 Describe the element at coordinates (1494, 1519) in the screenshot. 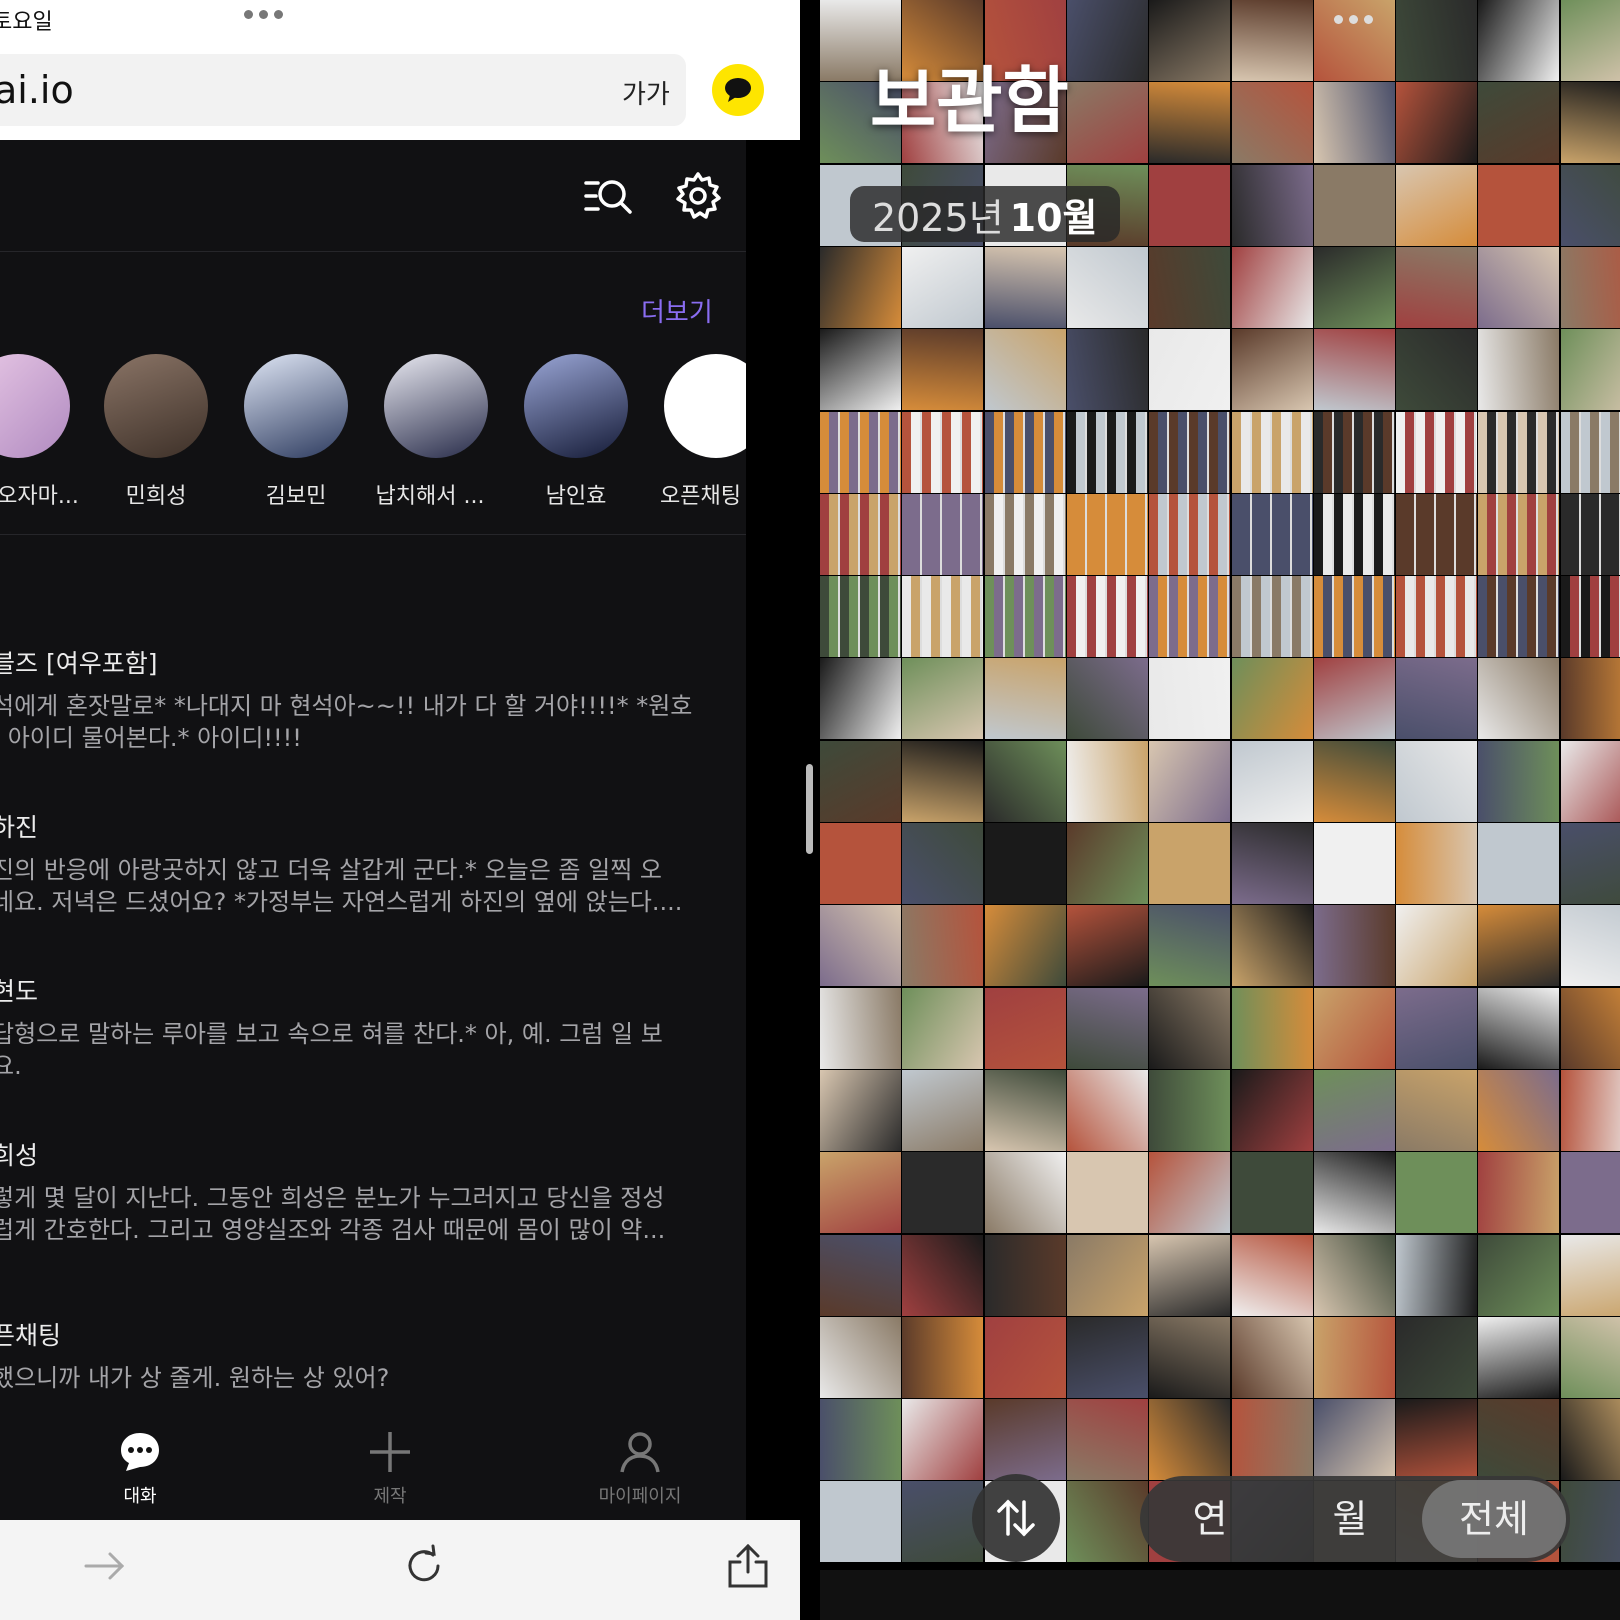

I see `segment-all: 전체` at that location.